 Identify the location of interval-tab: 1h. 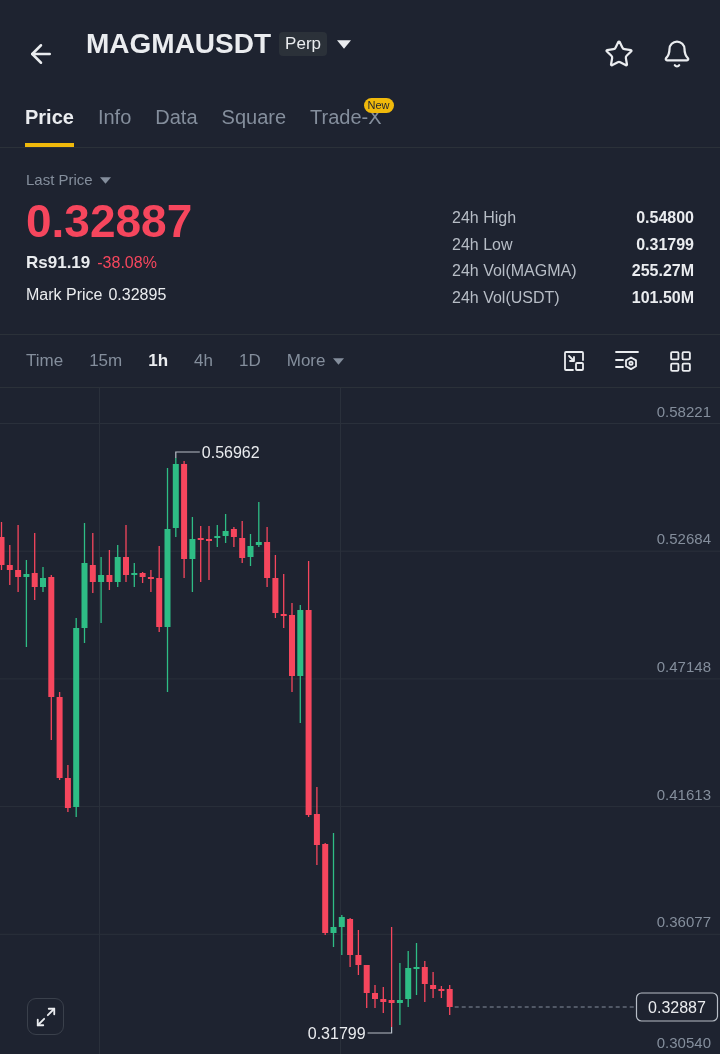
(158, 361).